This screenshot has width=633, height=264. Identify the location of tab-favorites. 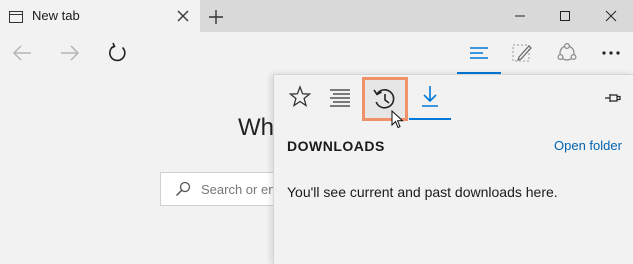
(300, 97).